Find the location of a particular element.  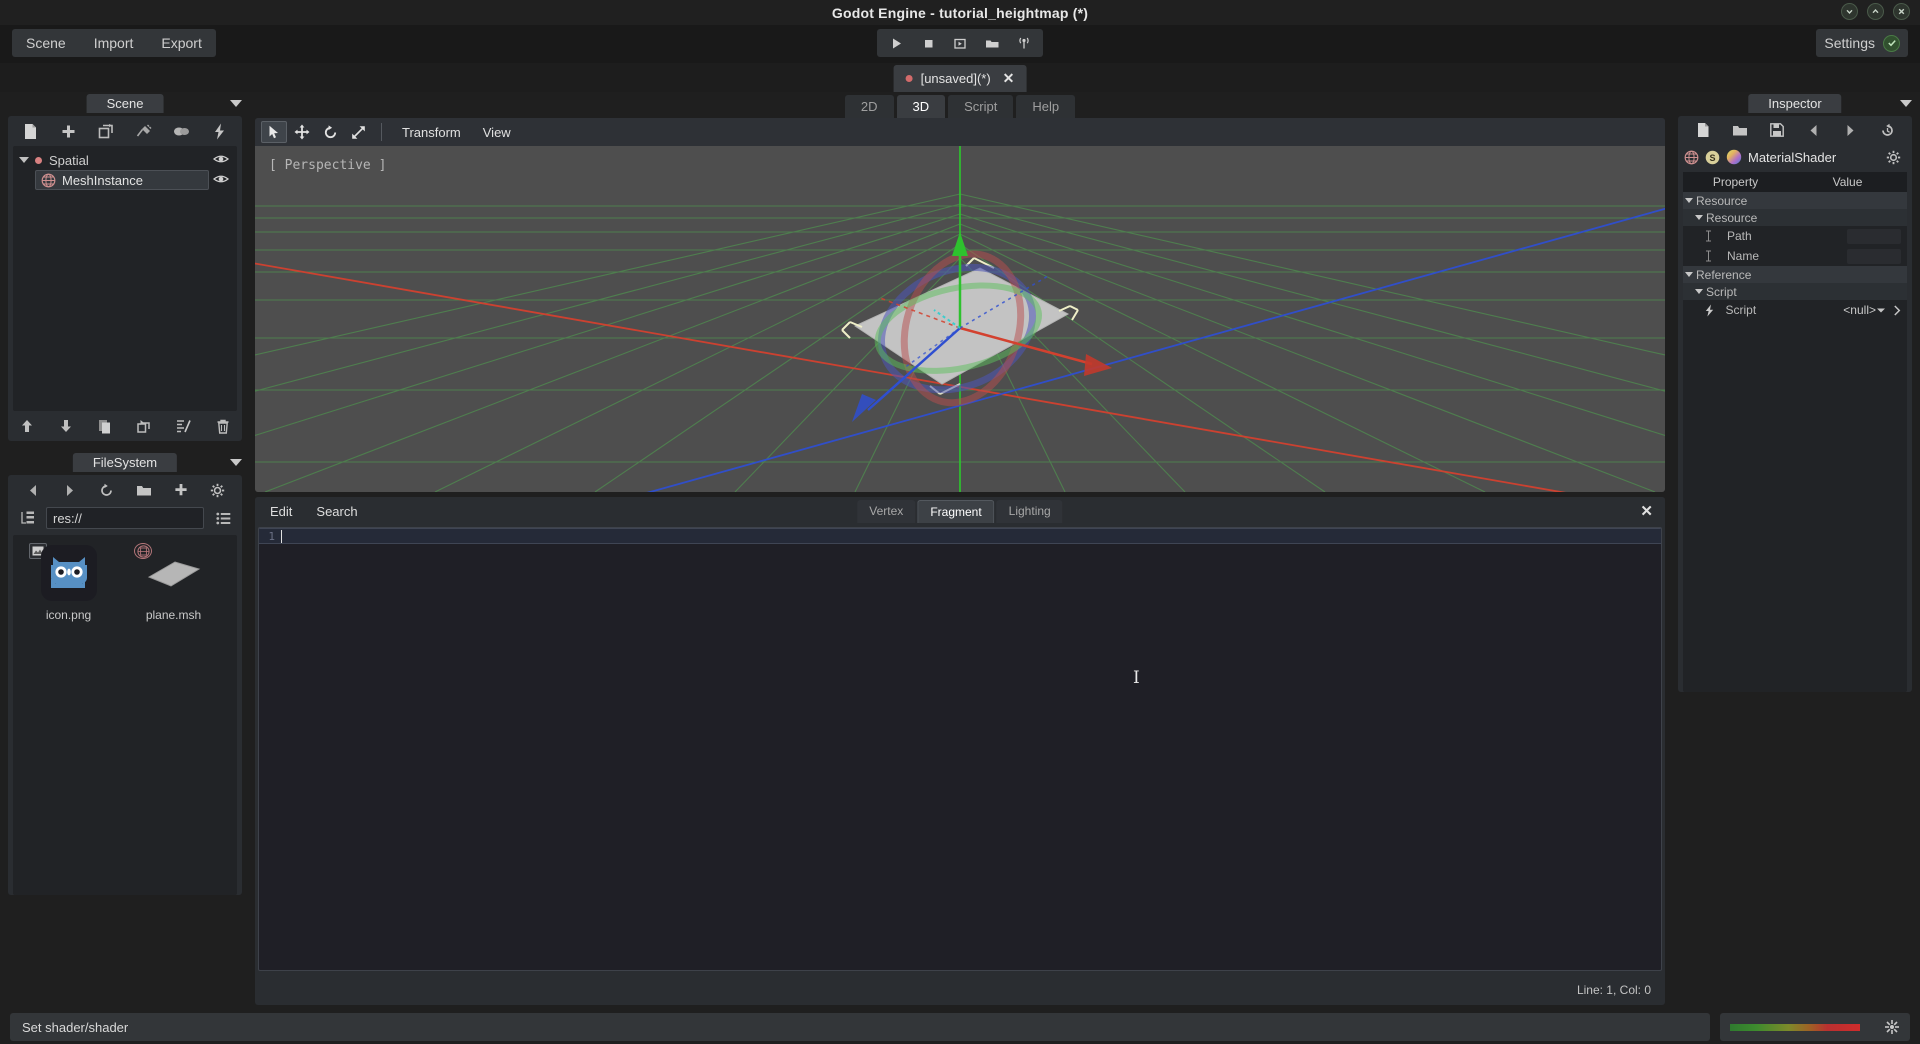

inspector-category-row: Resource is located at coordinates (1795, 200).